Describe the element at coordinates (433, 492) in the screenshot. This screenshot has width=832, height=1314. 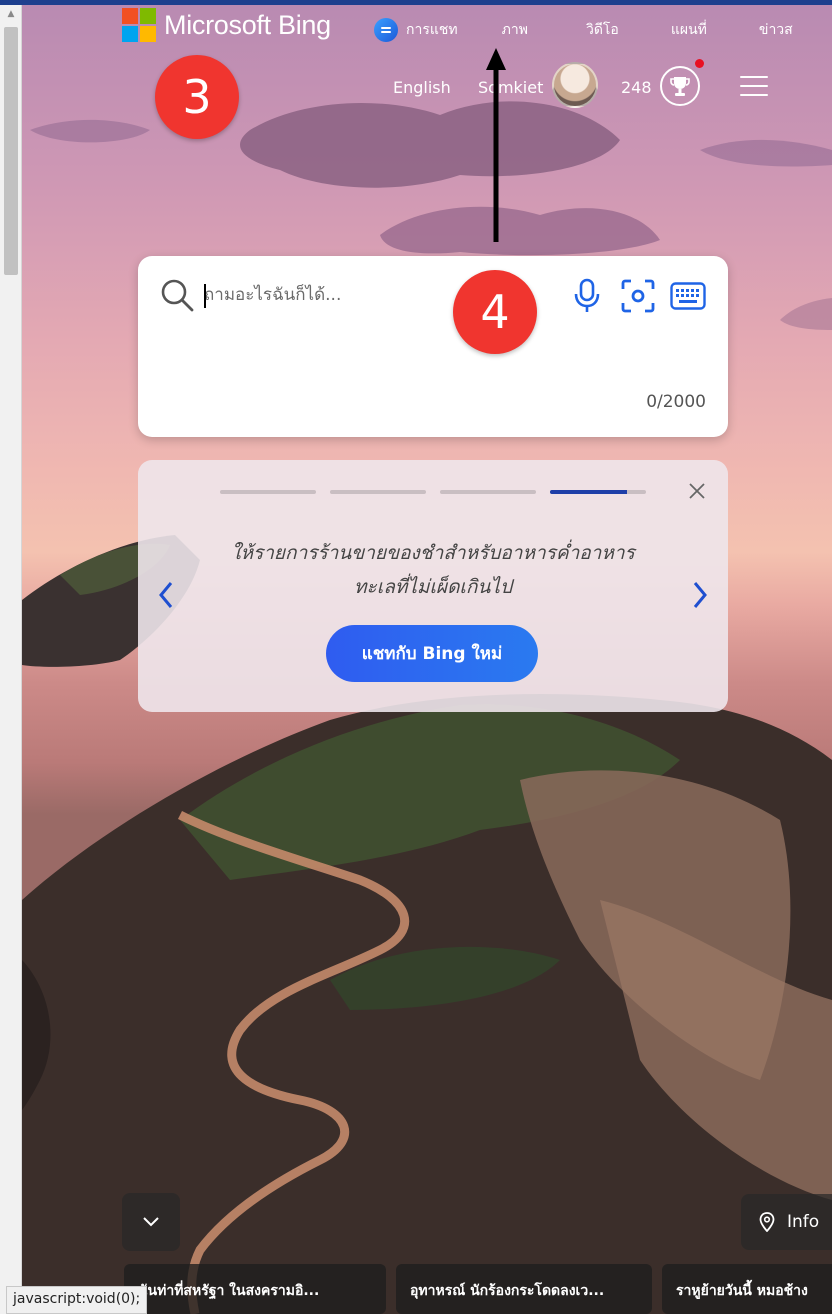
I see `carousel-progress` at that location.